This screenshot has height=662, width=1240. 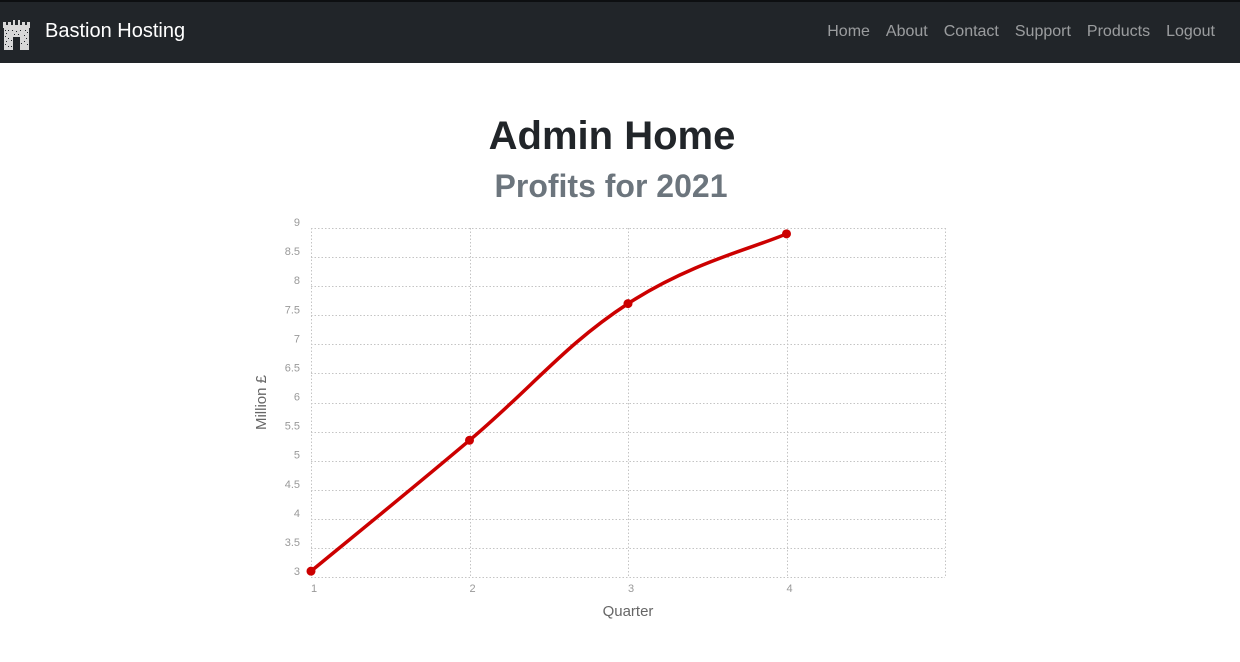 I want to click on y-tick-label: 6.5, so click(x=292, y=368).